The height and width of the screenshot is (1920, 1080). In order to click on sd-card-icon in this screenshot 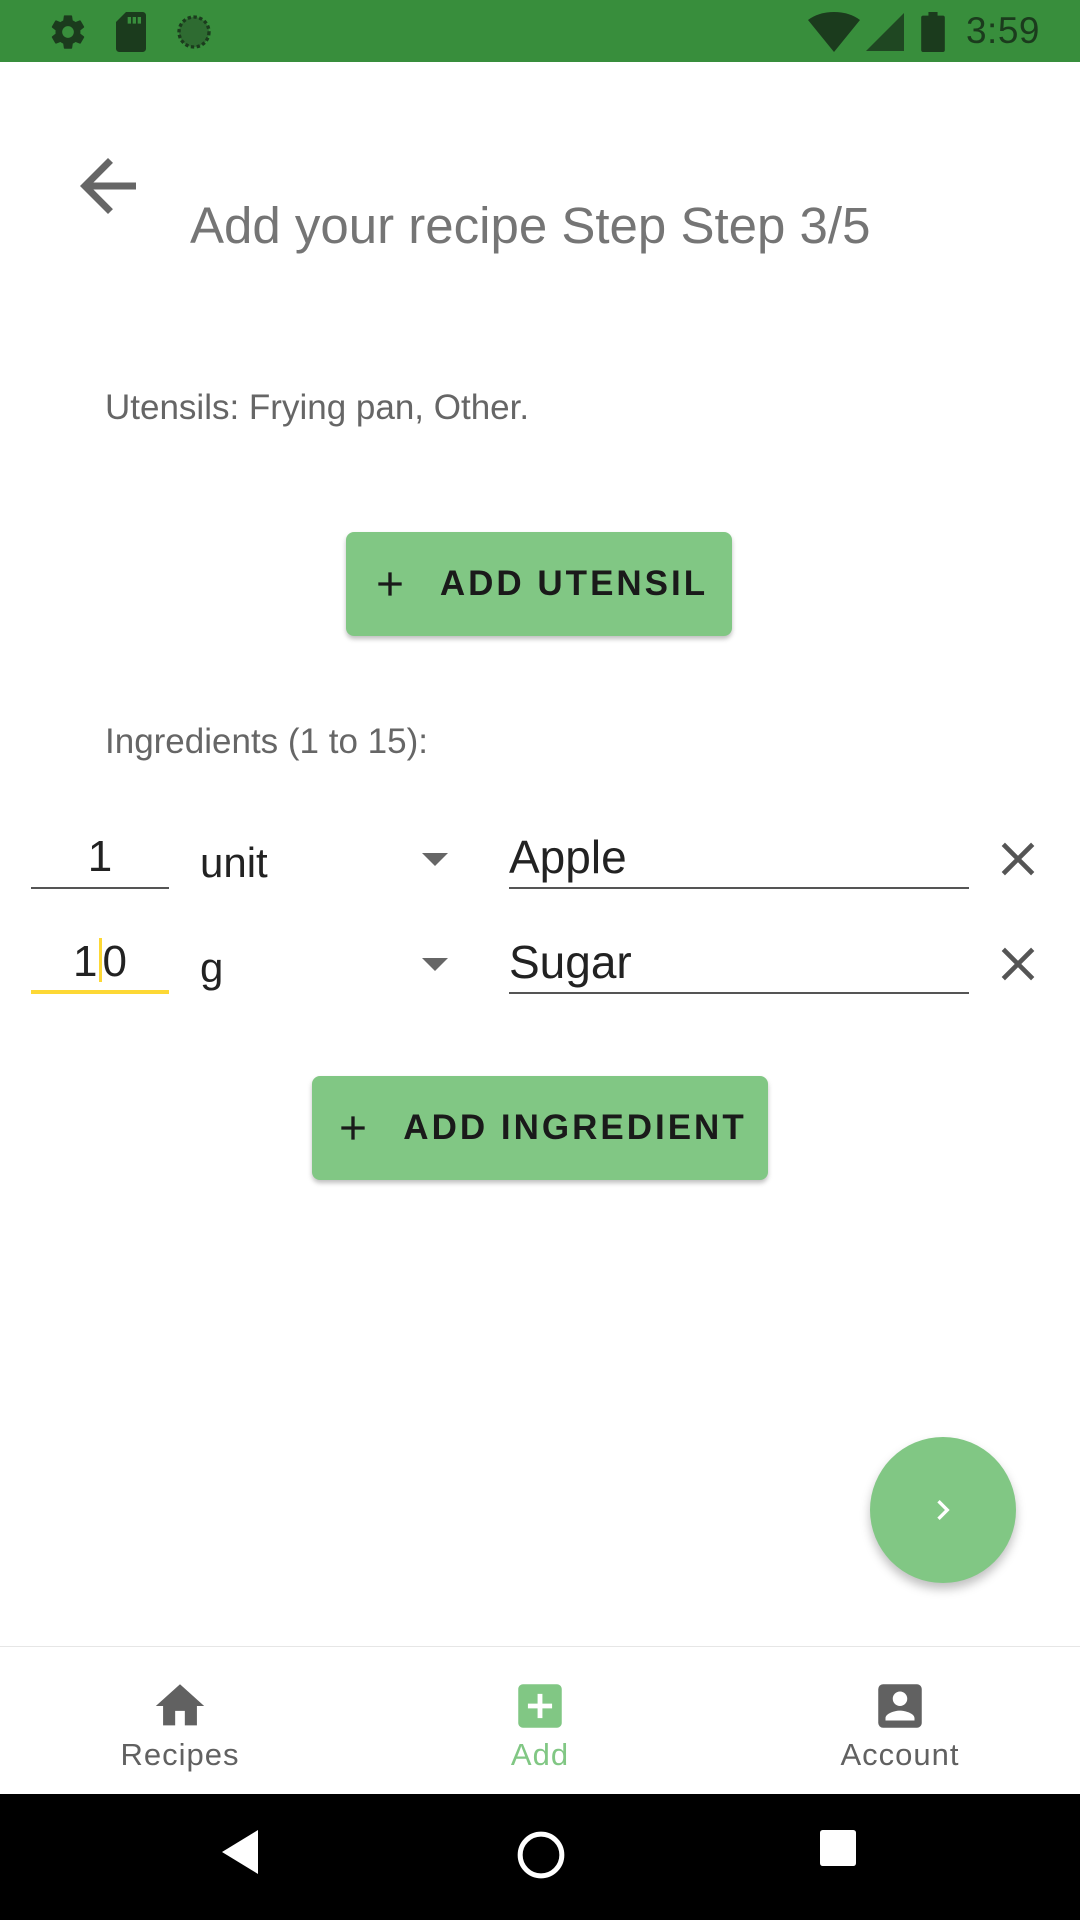, I will do `click(131, 32)`.